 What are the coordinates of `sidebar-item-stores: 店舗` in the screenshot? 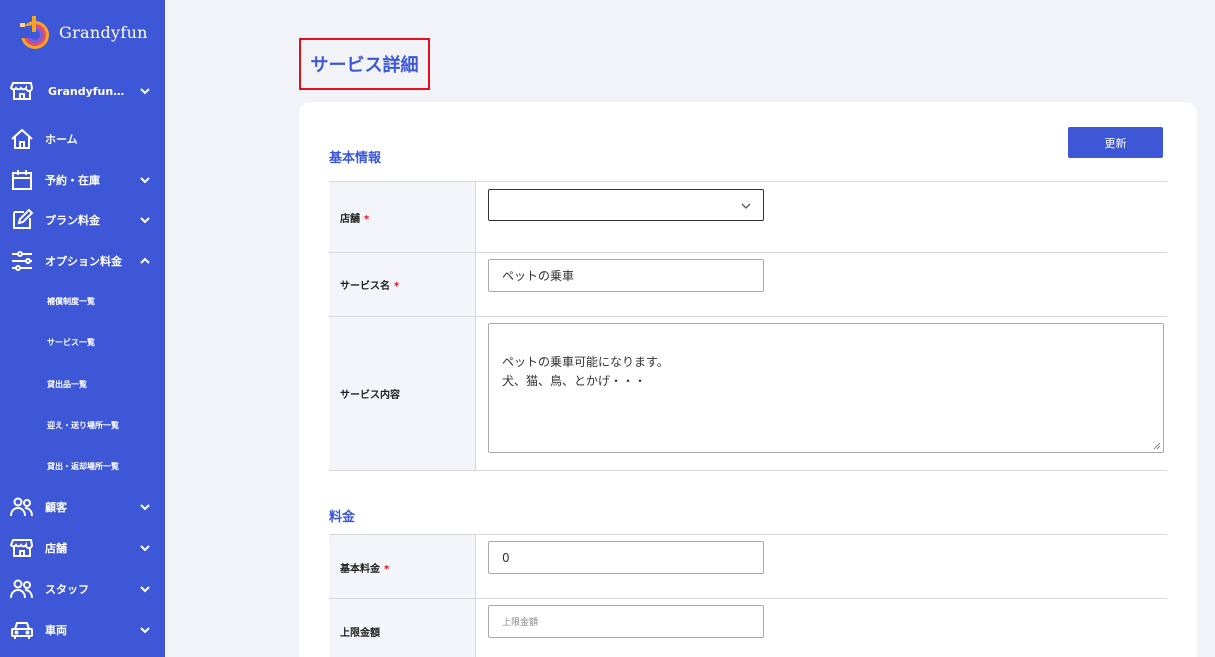 It's located at (82, 548).